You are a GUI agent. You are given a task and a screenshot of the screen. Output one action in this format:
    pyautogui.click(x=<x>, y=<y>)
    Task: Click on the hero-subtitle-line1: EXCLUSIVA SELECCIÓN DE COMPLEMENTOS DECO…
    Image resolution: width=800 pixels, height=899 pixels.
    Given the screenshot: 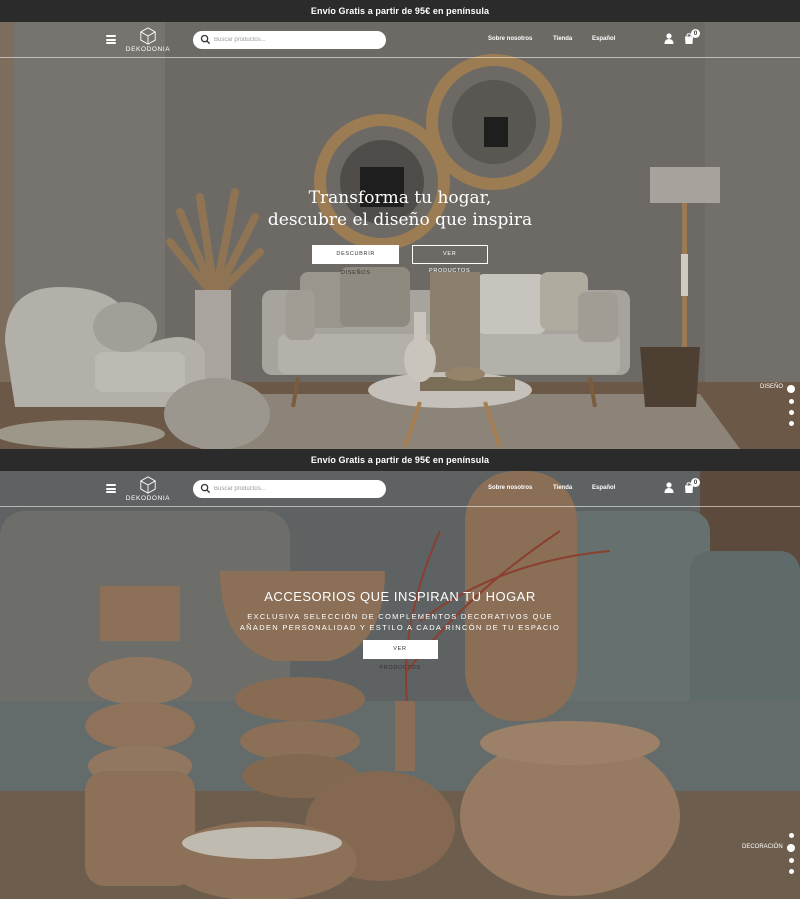 What is the action you would take?
    pyautogui.click(x=400, y=616)
    